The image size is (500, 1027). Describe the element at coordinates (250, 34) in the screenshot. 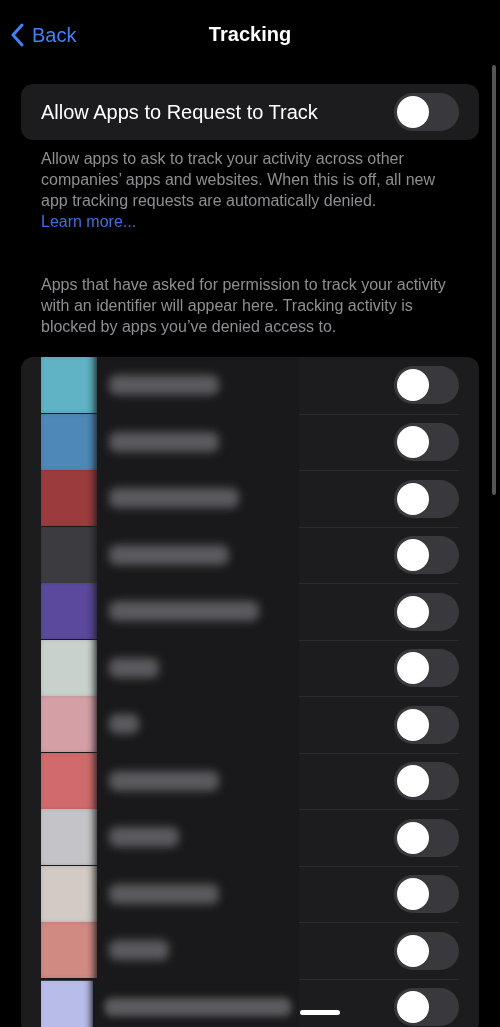

I see `page-title: Tracking` at that location.